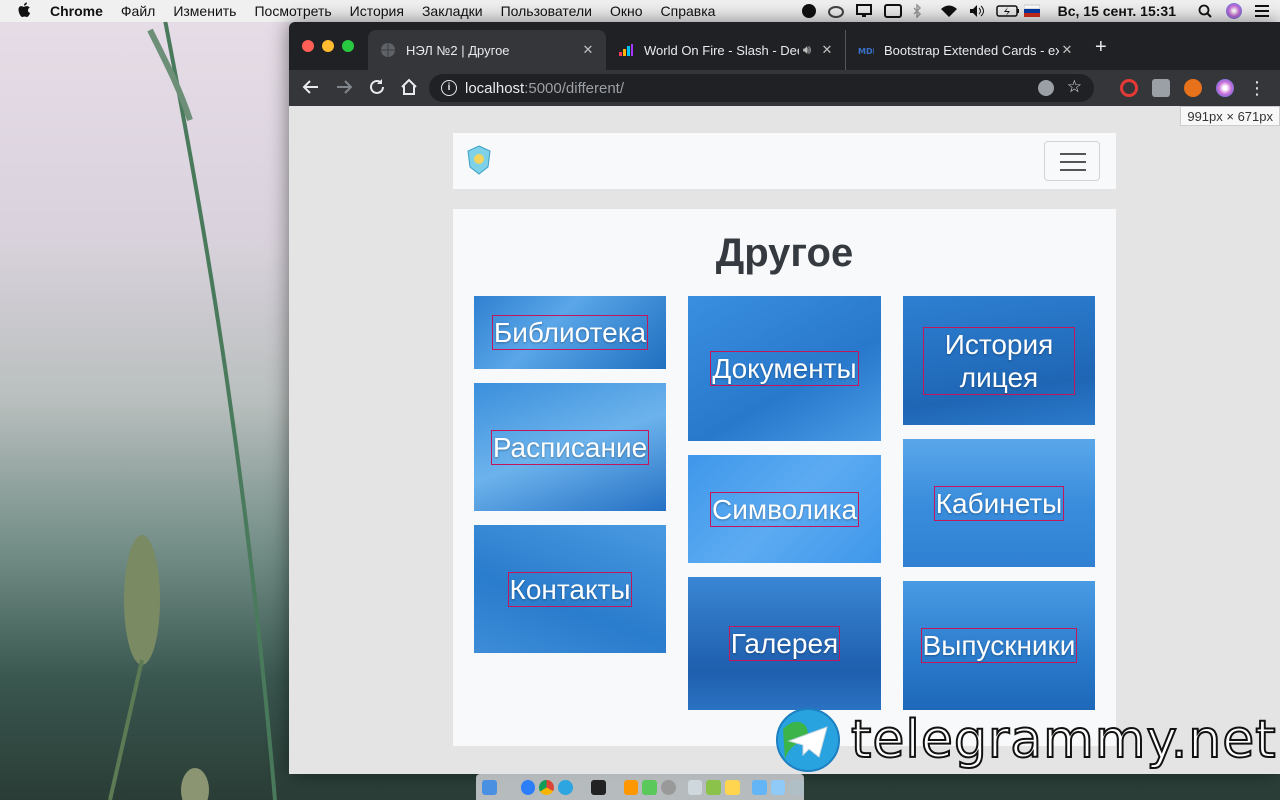  What do you see at coordinates (546, 11) in the screenshot?
I see `menu-users: Пользователи` at bounding box center [546, 11].